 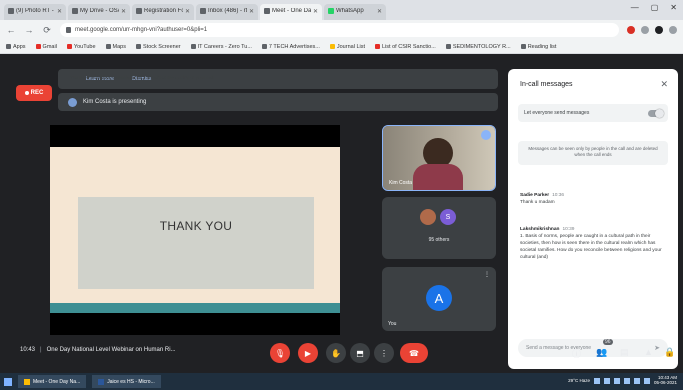 I want to click on participant-count-badge: 96, so click(x=608, y=342).